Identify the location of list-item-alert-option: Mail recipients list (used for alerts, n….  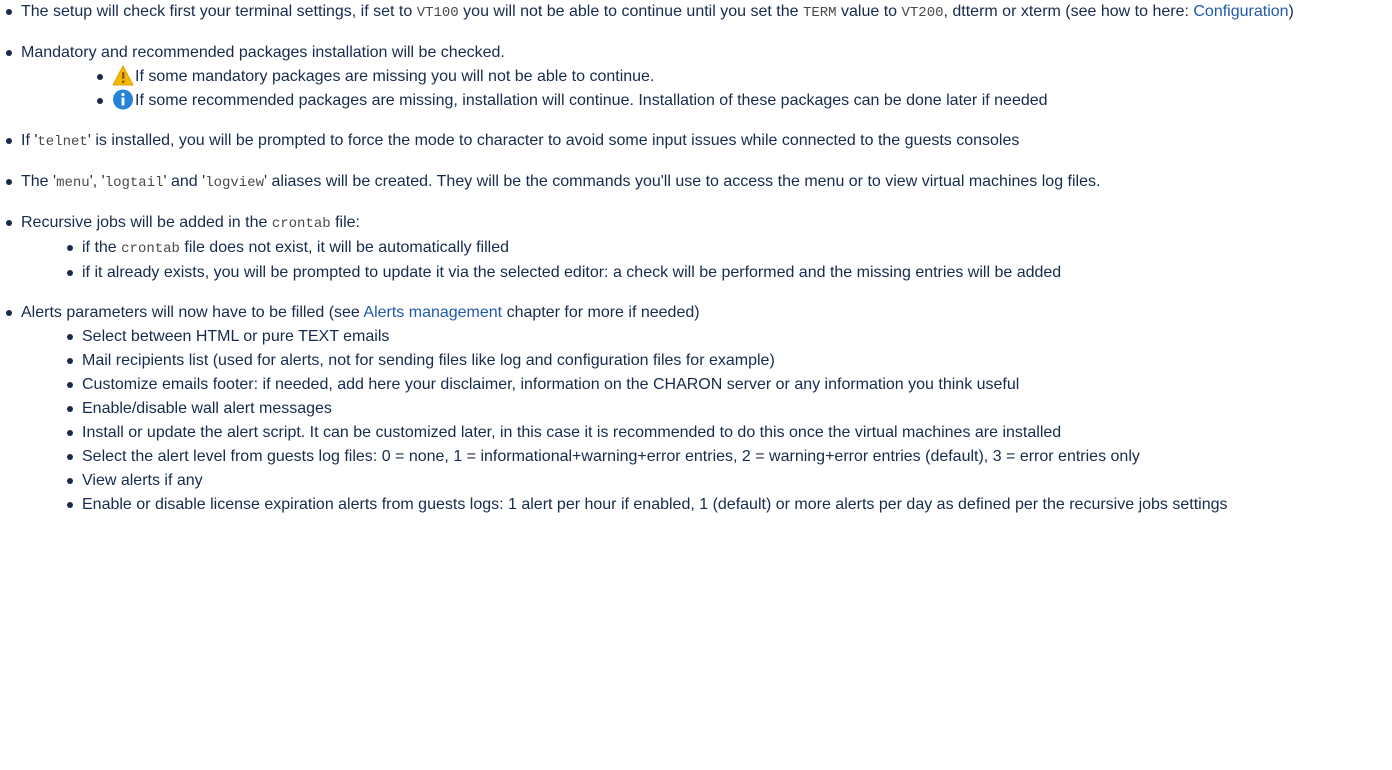
(706, 361).